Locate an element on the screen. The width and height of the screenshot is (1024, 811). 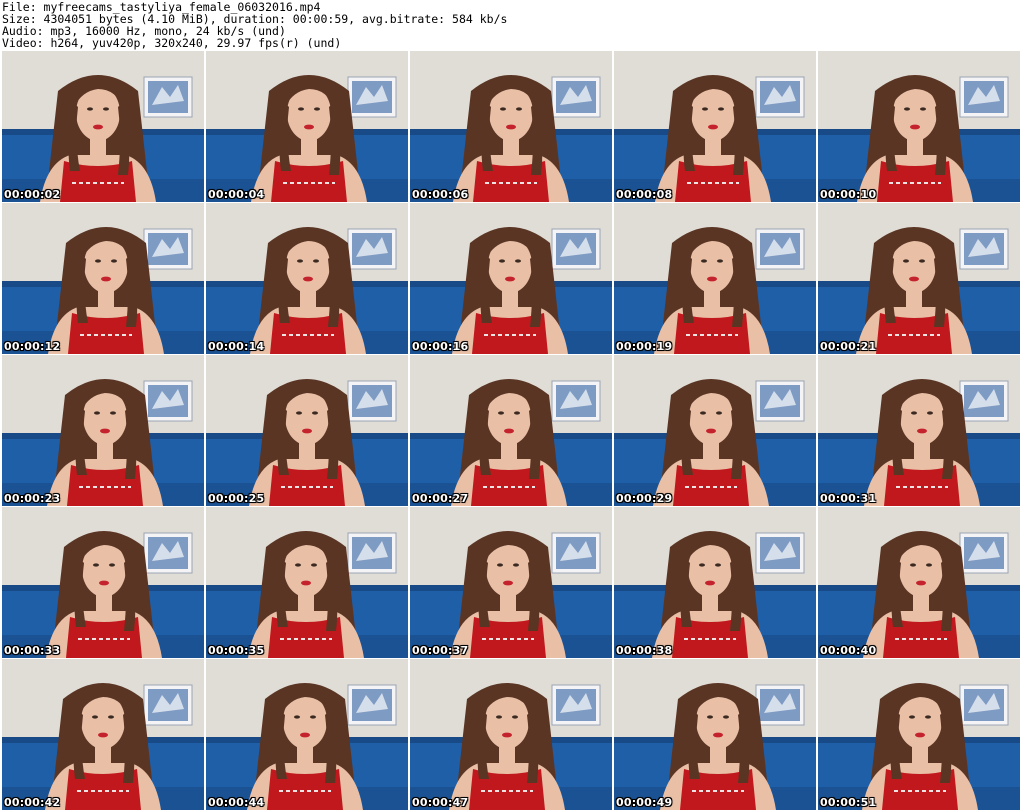
timestamp-label: 00:00:06 is located at coordinates (440, 194).